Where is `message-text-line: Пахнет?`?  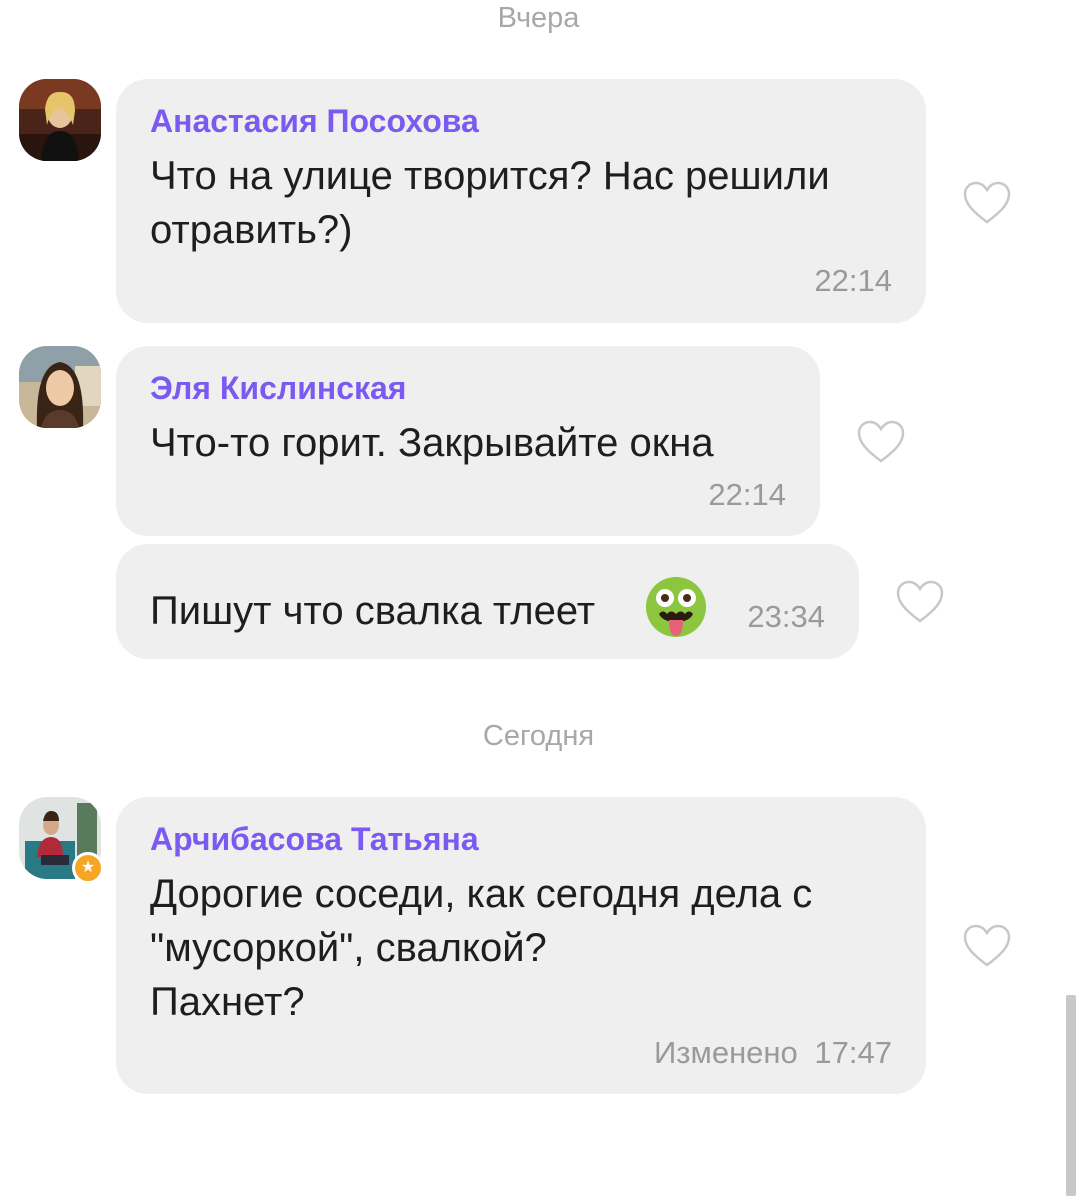
message-text-line: Пахнет? is located at coordinates (227, 1002).